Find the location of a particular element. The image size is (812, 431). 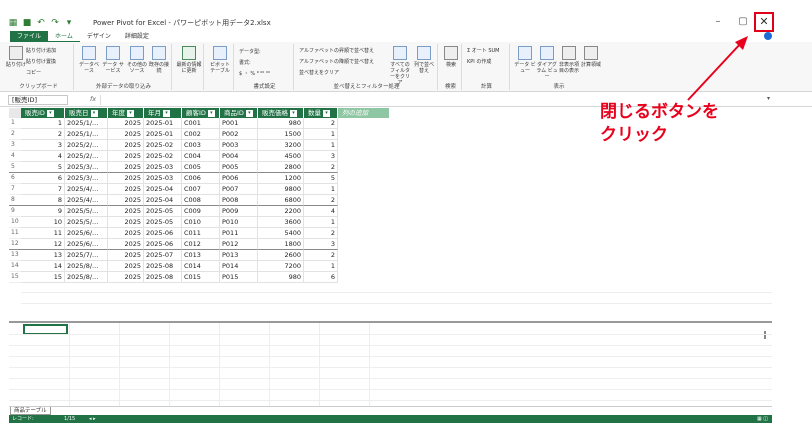

tab-design: デザイン is located at coordinates (99, 36).